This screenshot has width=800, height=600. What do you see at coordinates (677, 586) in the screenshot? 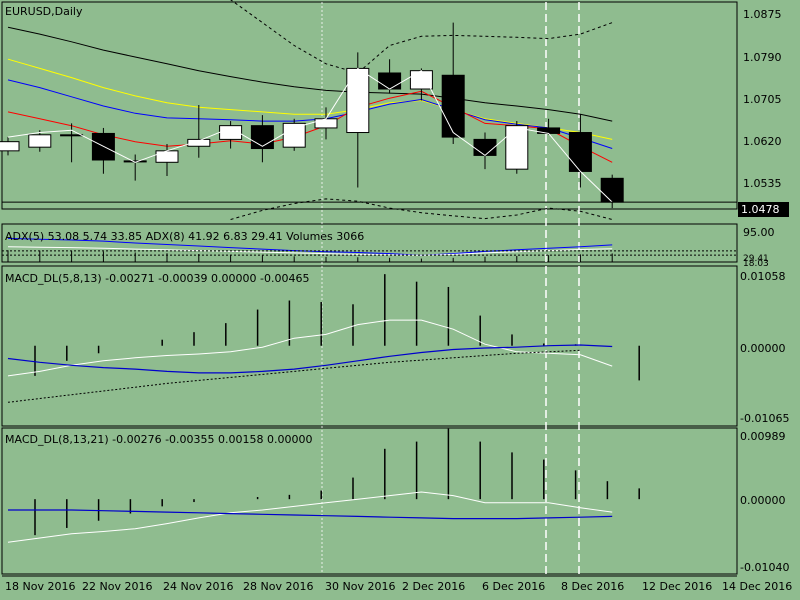
I see `date-axis-label: 12 Dec 2016` at bounding box center [677, 586].